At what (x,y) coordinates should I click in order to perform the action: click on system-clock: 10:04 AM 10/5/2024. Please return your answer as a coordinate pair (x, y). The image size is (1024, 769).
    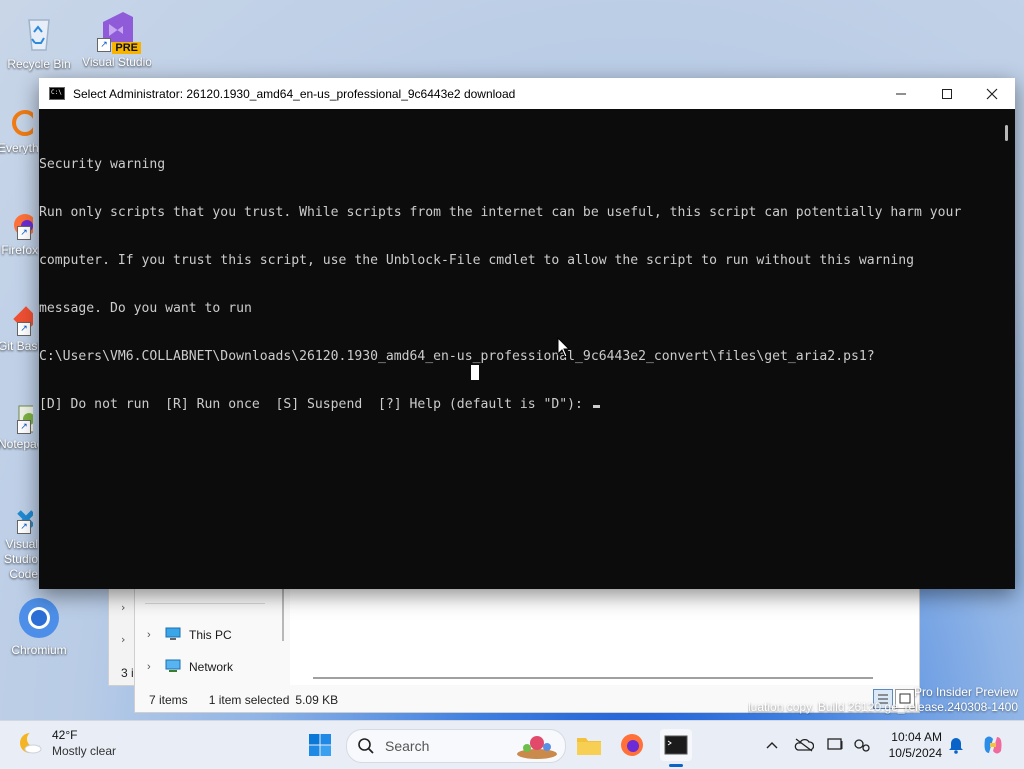
    Looking at the image, I should click on (911, 745).